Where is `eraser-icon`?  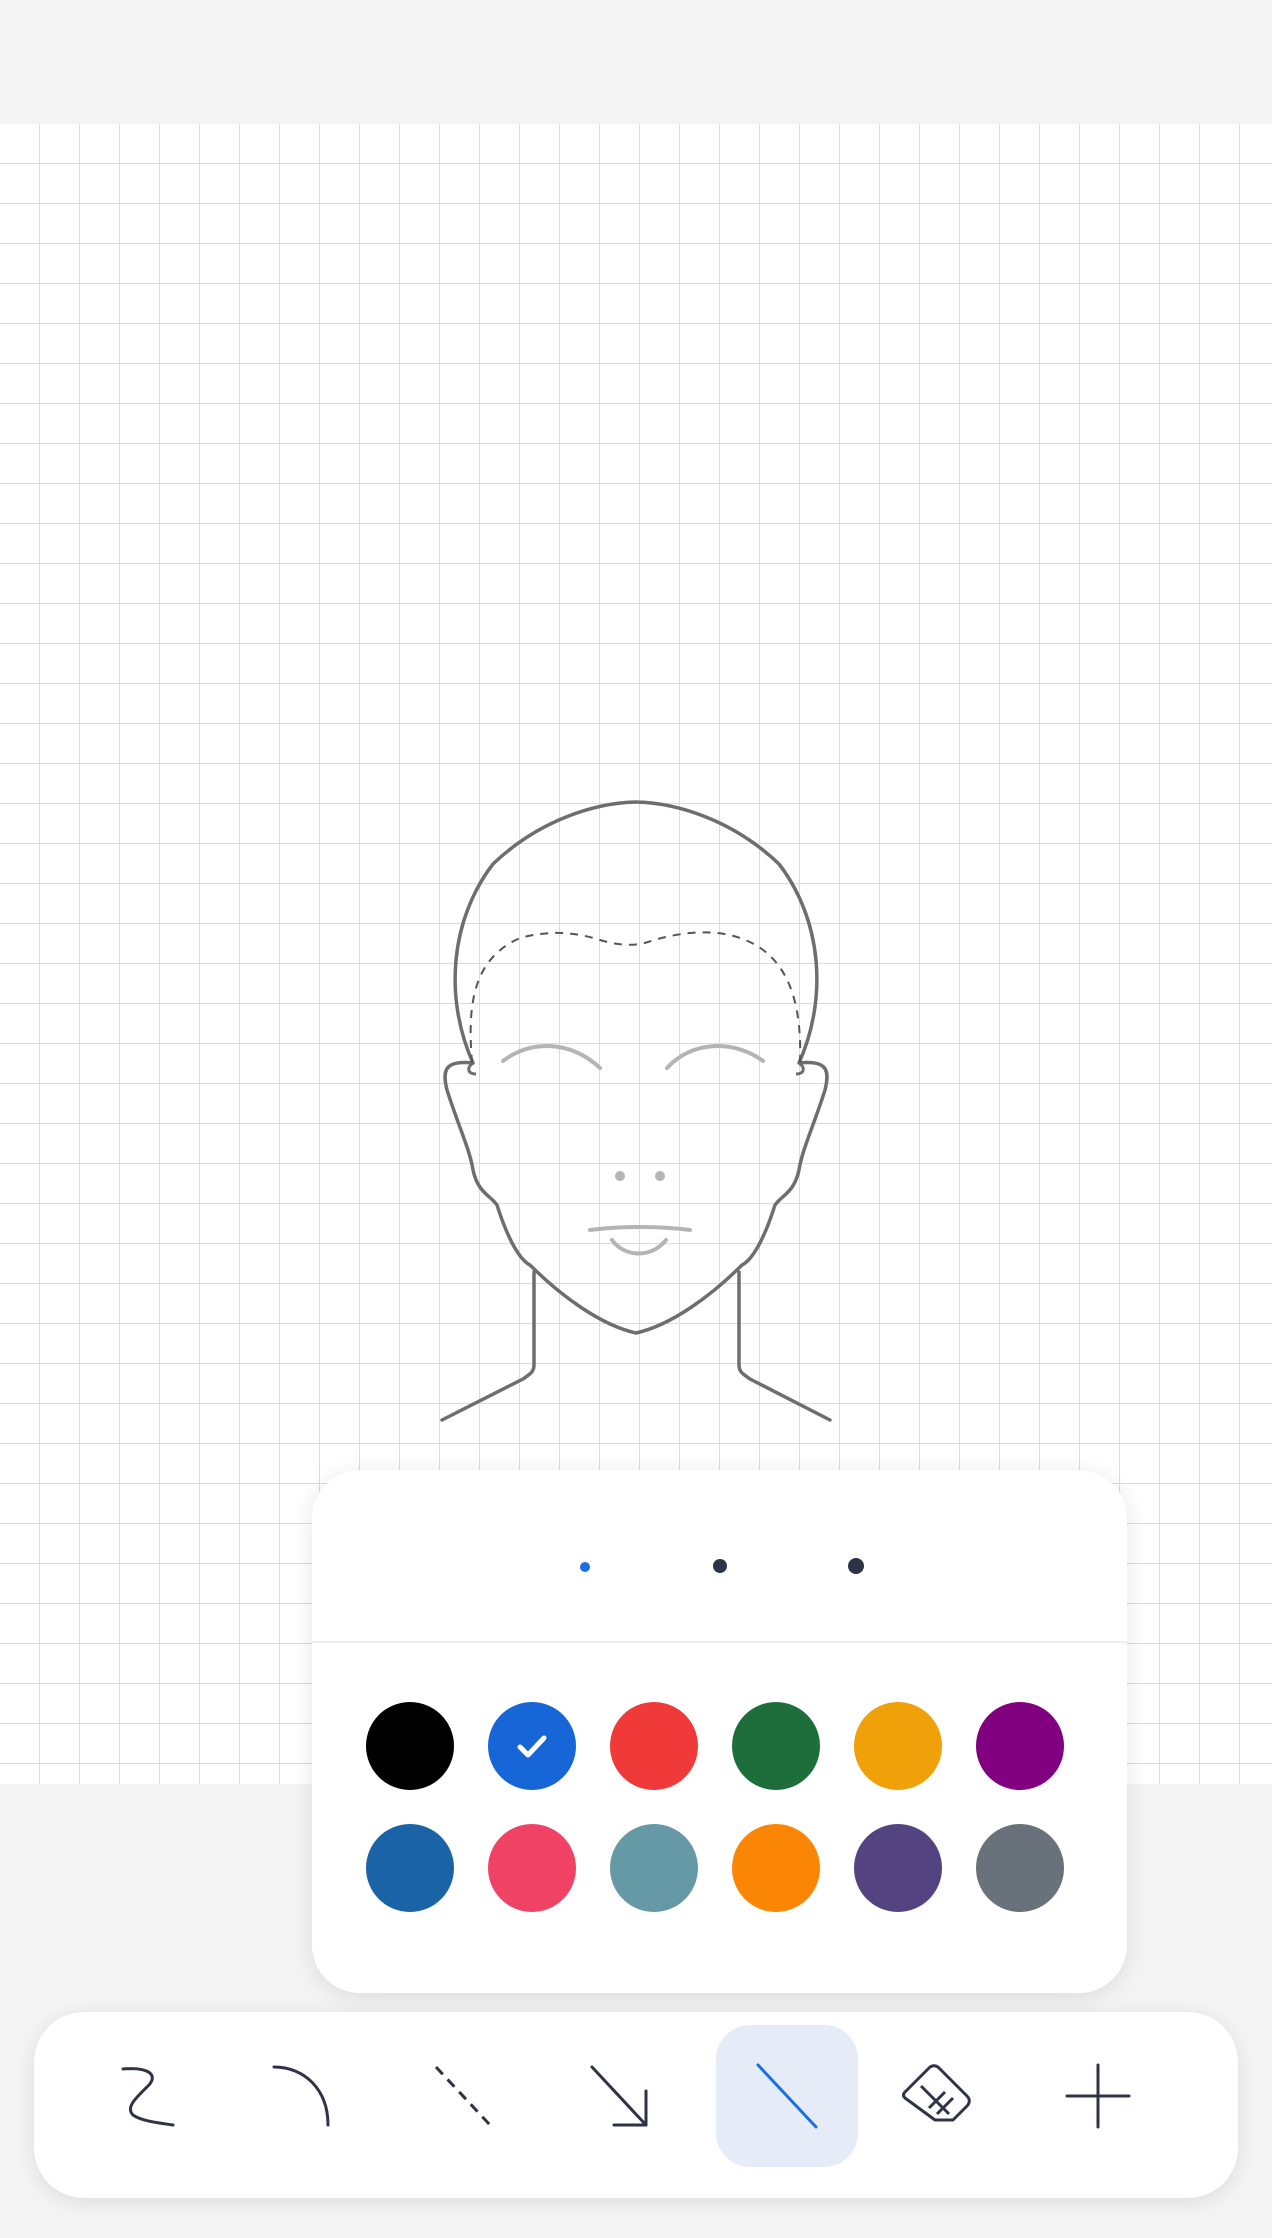 eraser-icon is located at coordinates (936, 2093).